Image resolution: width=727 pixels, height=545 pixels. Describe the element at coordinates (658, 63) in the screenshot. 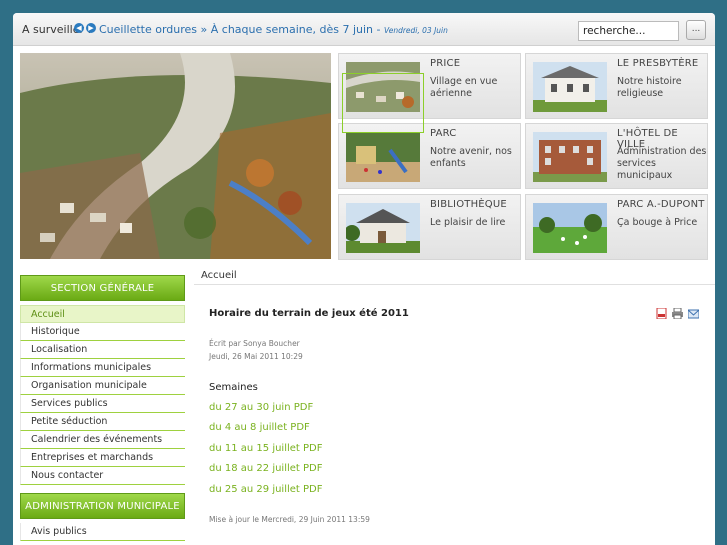

I see `tile-title: LE PRESBYTÈRE` at that location.